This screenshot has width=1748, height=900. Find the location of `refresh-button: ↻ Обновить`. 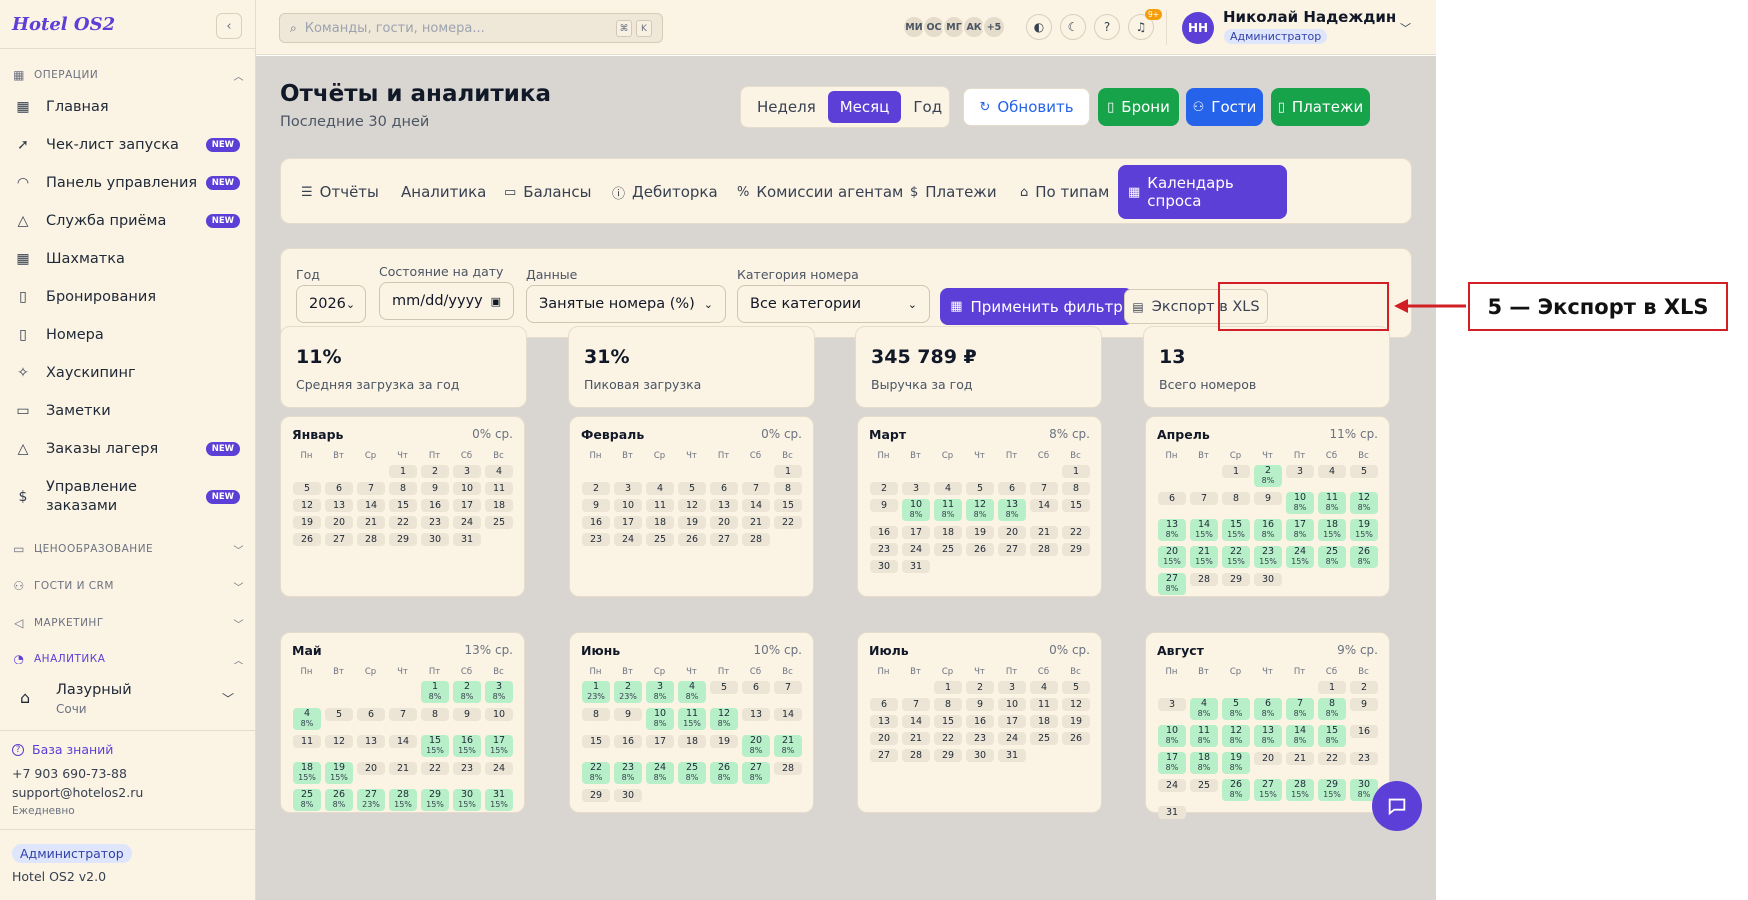

refresh-button: ↻ Обновить is located at coordinates (1026, 107).